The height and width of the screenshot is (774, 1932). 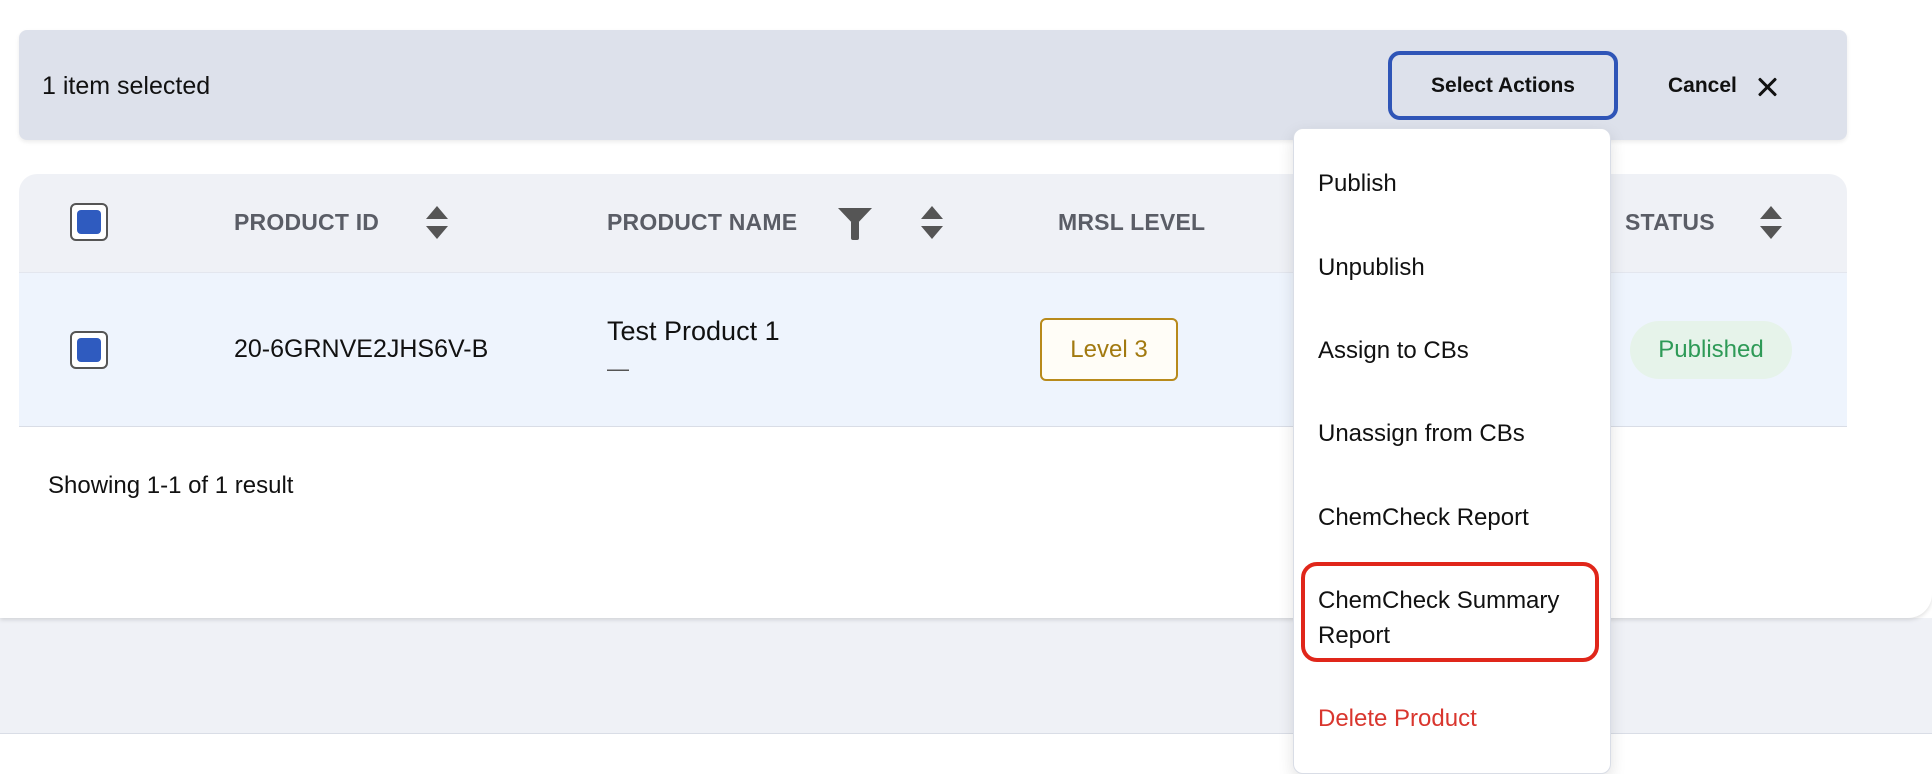 What do you see at coordinates (966, 676) in the screenshot?
I see `page-footer-band` at bounding box center [966, 676].